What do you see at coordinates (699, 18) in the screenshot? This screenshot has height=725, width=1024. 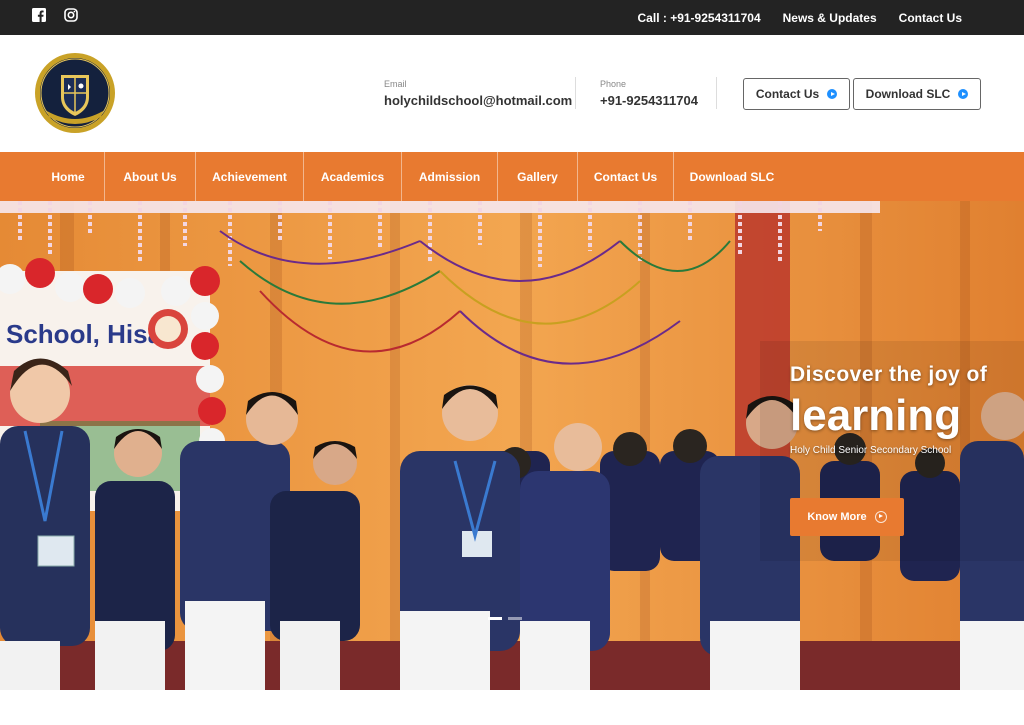 I see `call-link: Call : +91-9254311704` at bounding box center [699, 18].